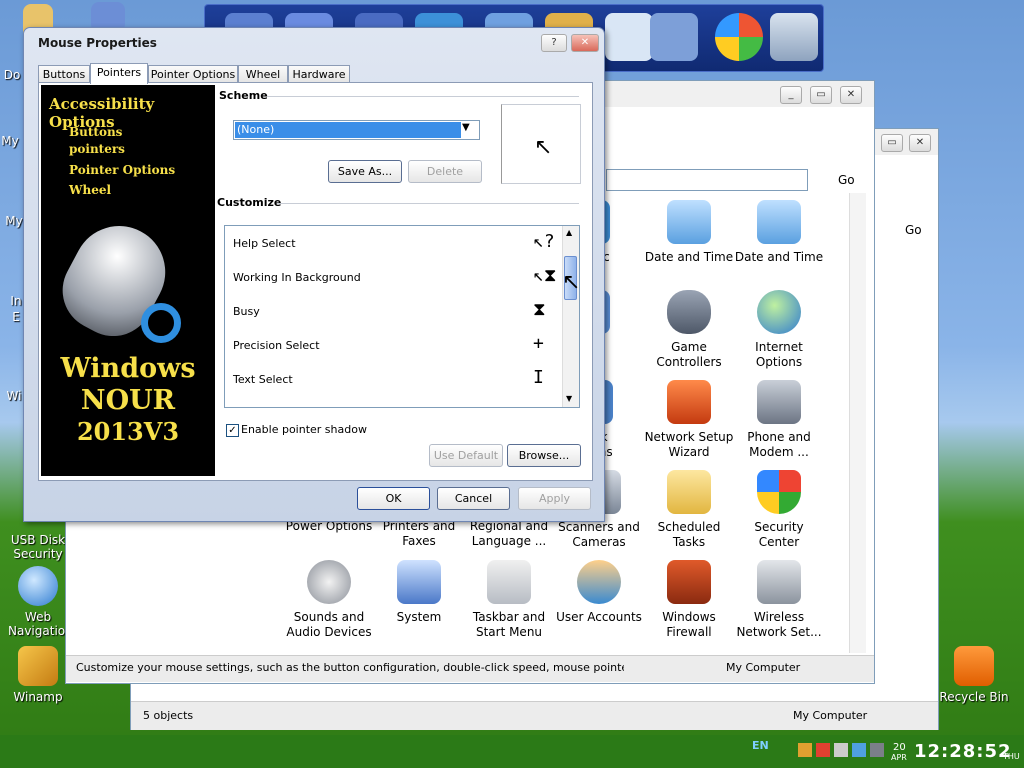 The height and width of the screenshot is (768, 1024). I want to click on back-minimize-button: ▭, so click(892, 143).